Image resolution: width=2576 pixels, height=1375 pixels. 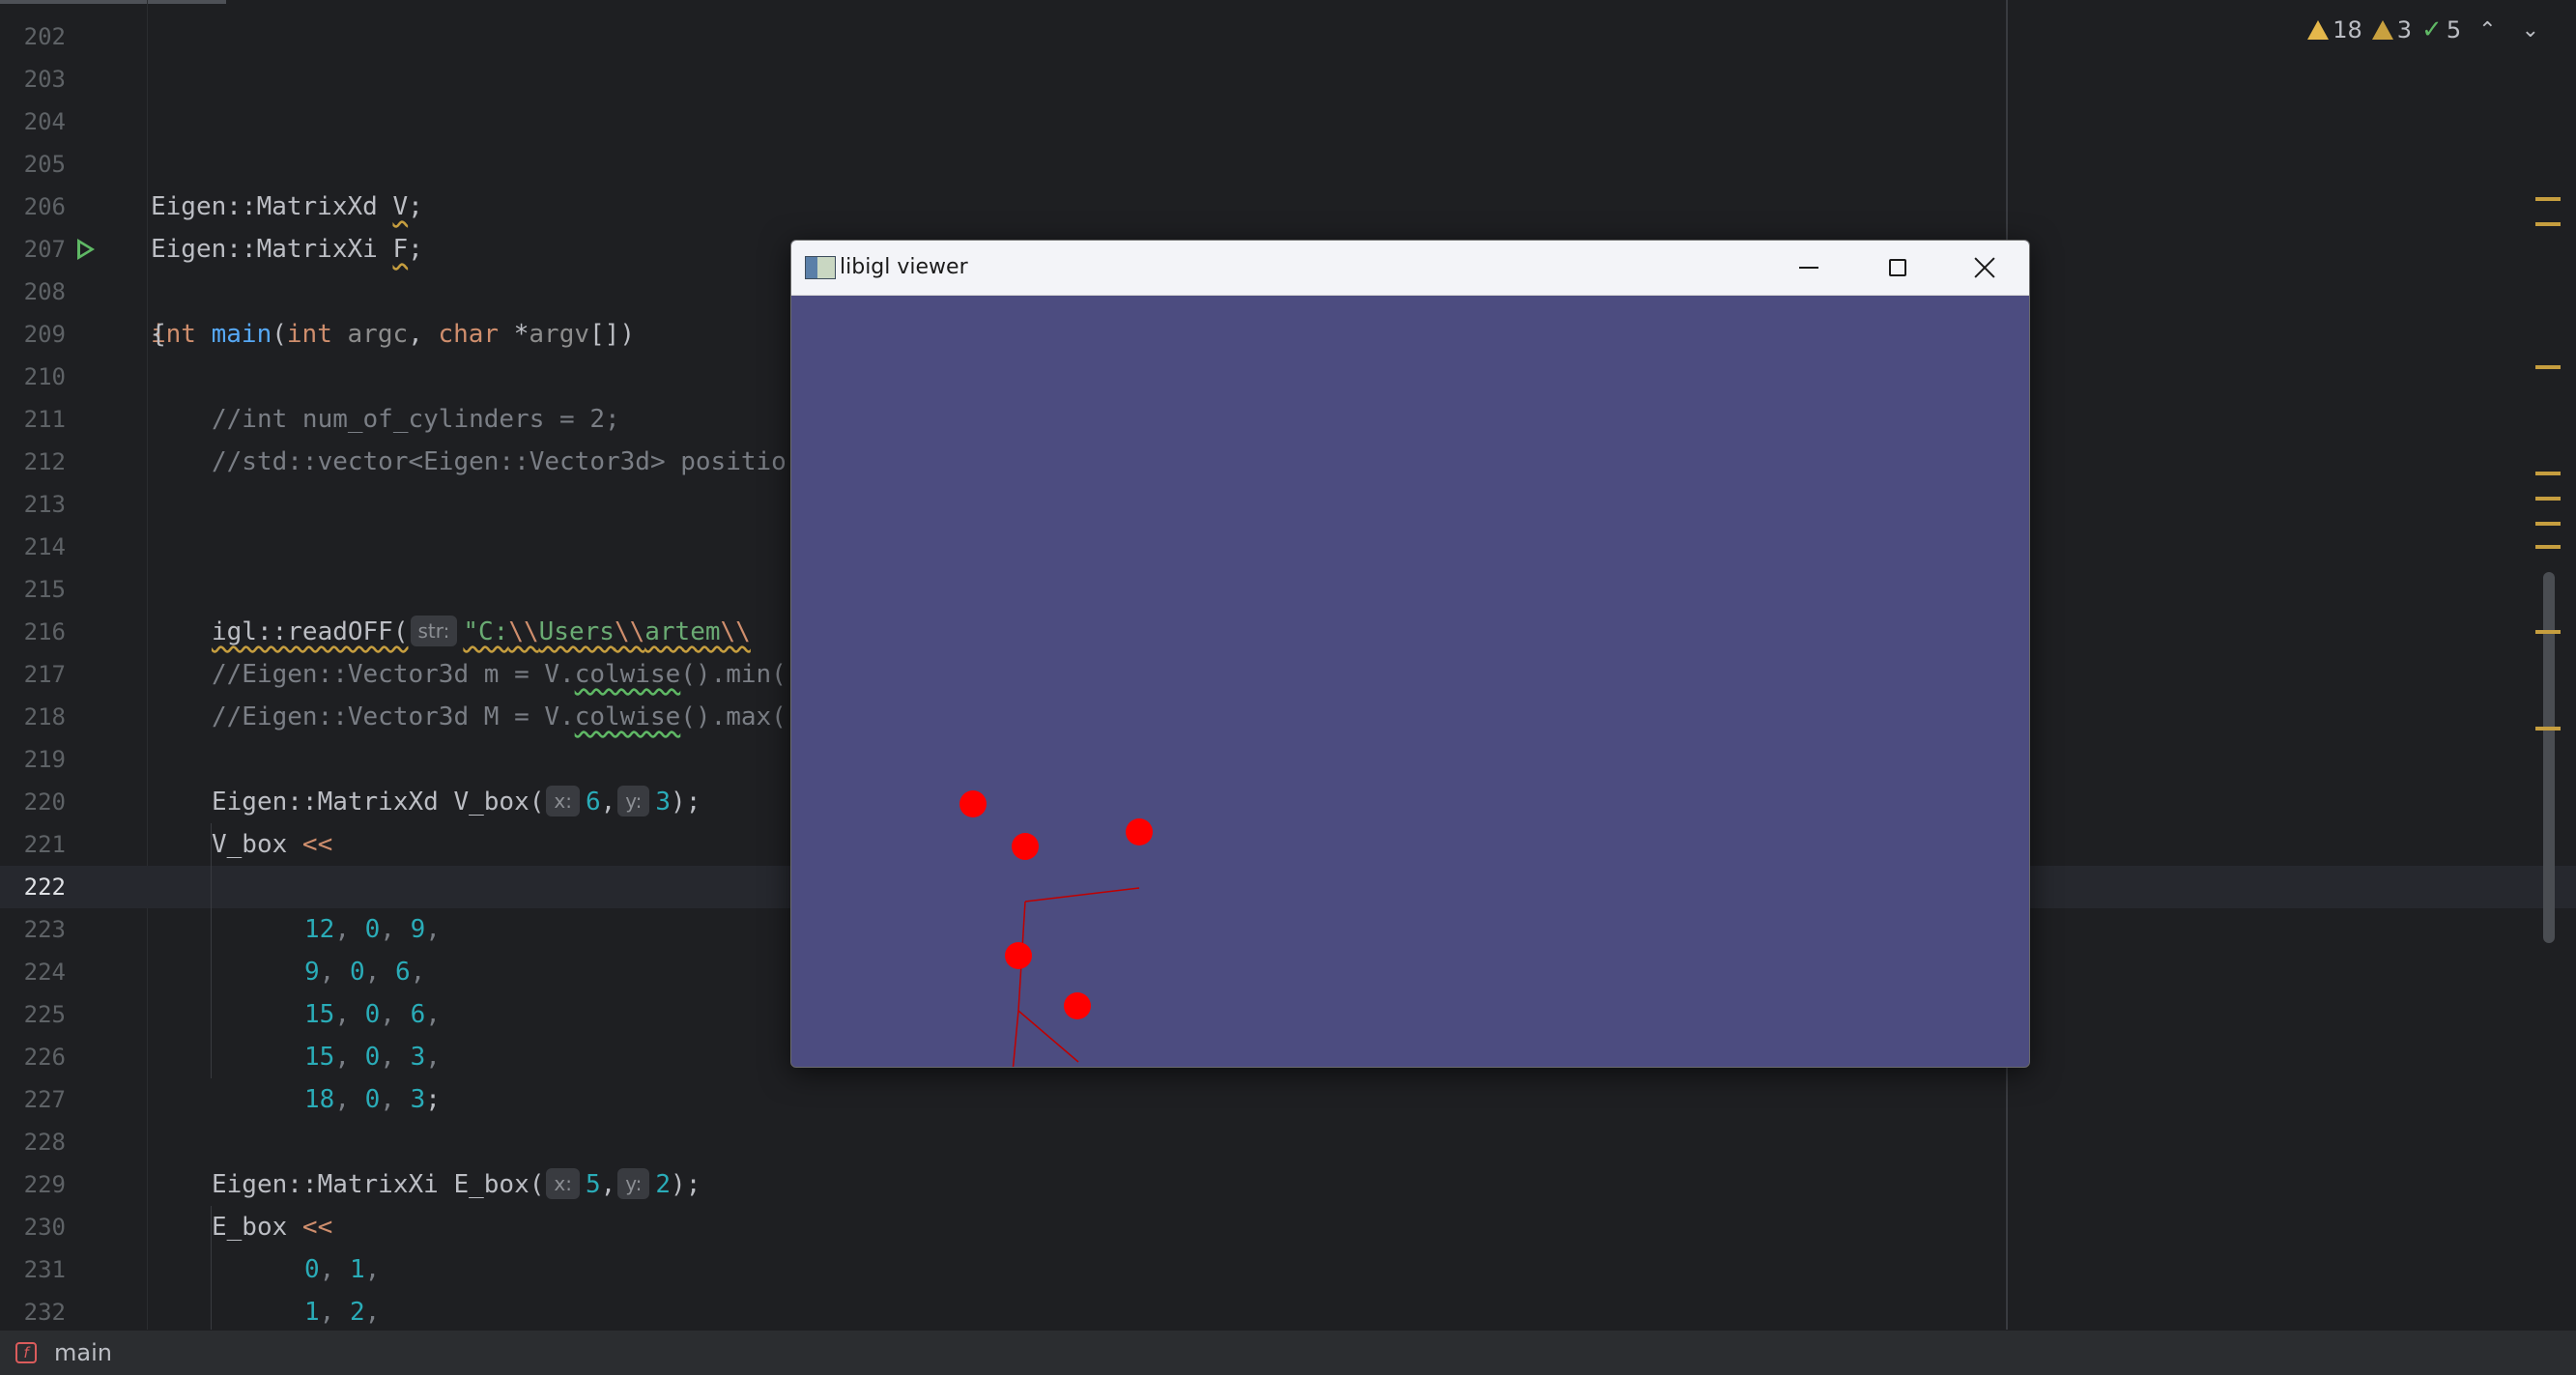 I want to click on status-bar: f main, so click(x=1288, y=1352).